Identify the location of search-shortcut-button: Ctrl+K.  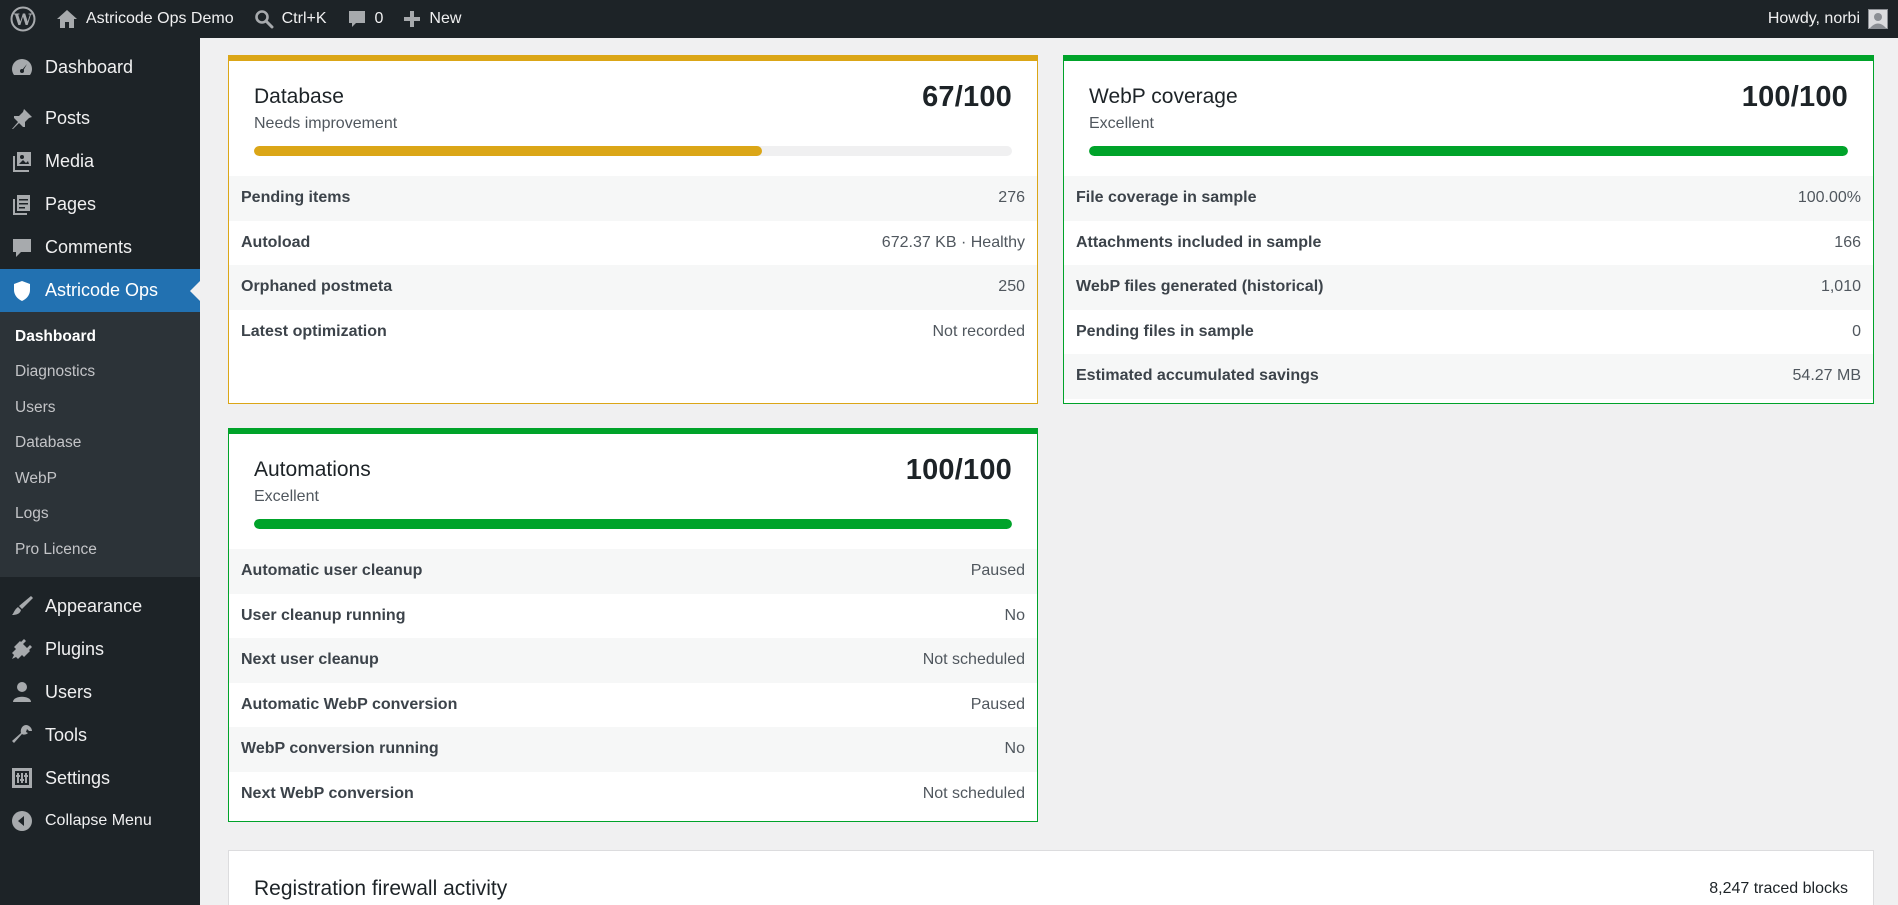
(290, 19).